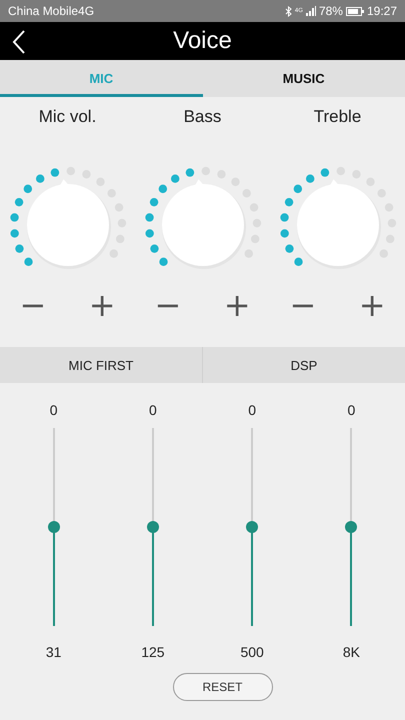 The height and width of the screenshot is (720, 405). Describe the element at coordinates (355, 11) in the screenshot. I see `battery-icon` at that location.